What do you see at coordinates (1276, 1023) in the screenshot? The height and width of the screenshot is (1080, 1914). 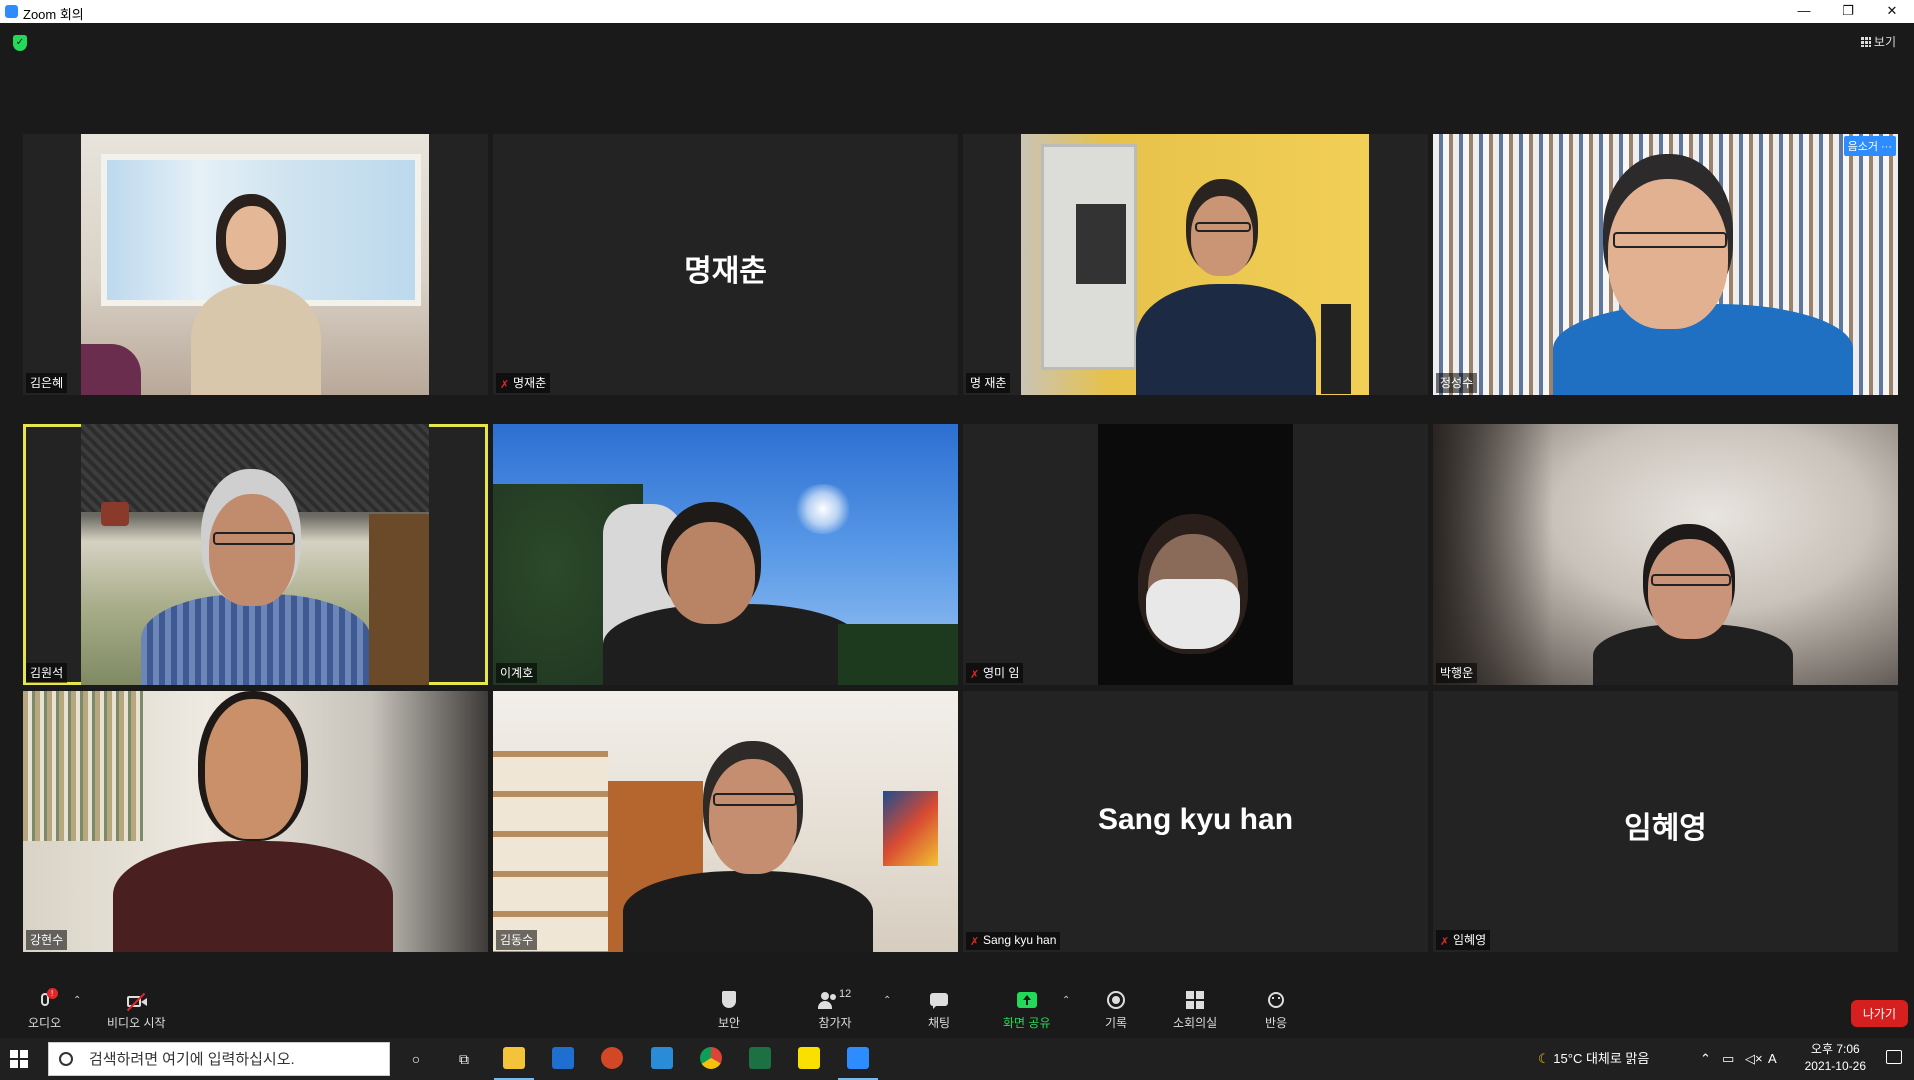 I see `reactions-label: 반응` at bounding box center [1276, 1023].